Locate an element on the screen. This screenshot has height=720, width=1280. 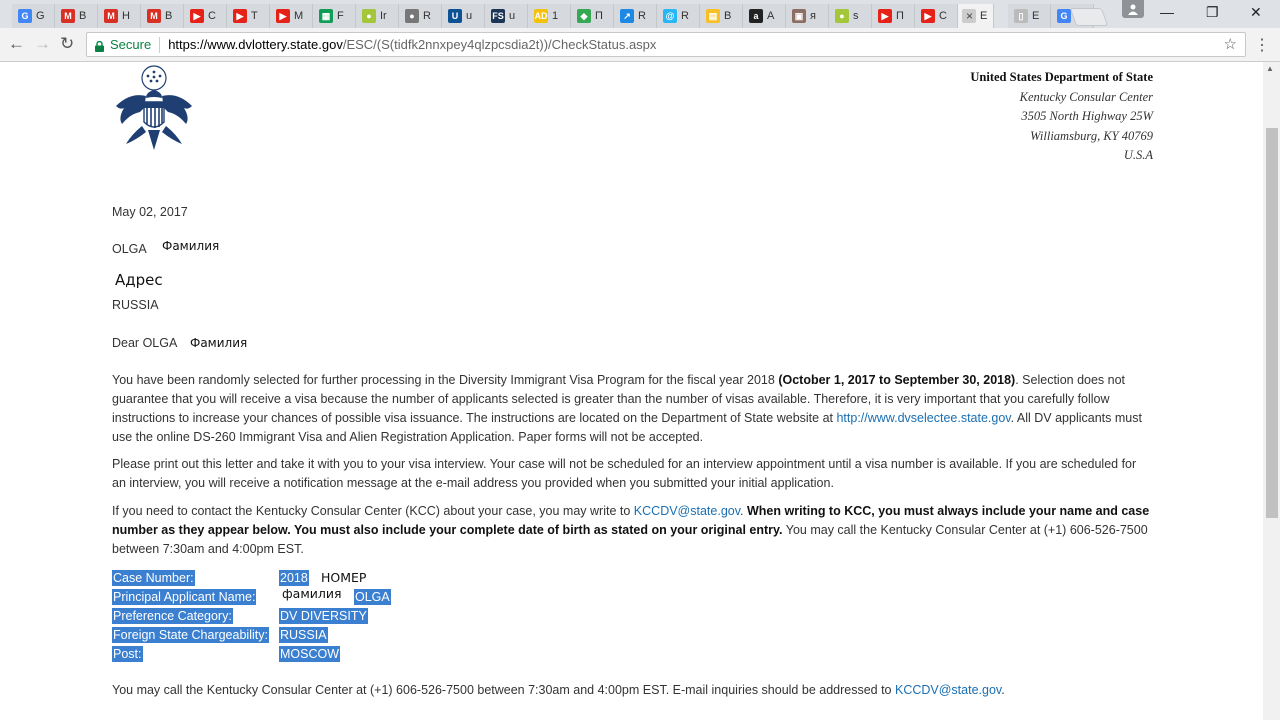
browser-tab: ● s is located at coordinates (850, 16).